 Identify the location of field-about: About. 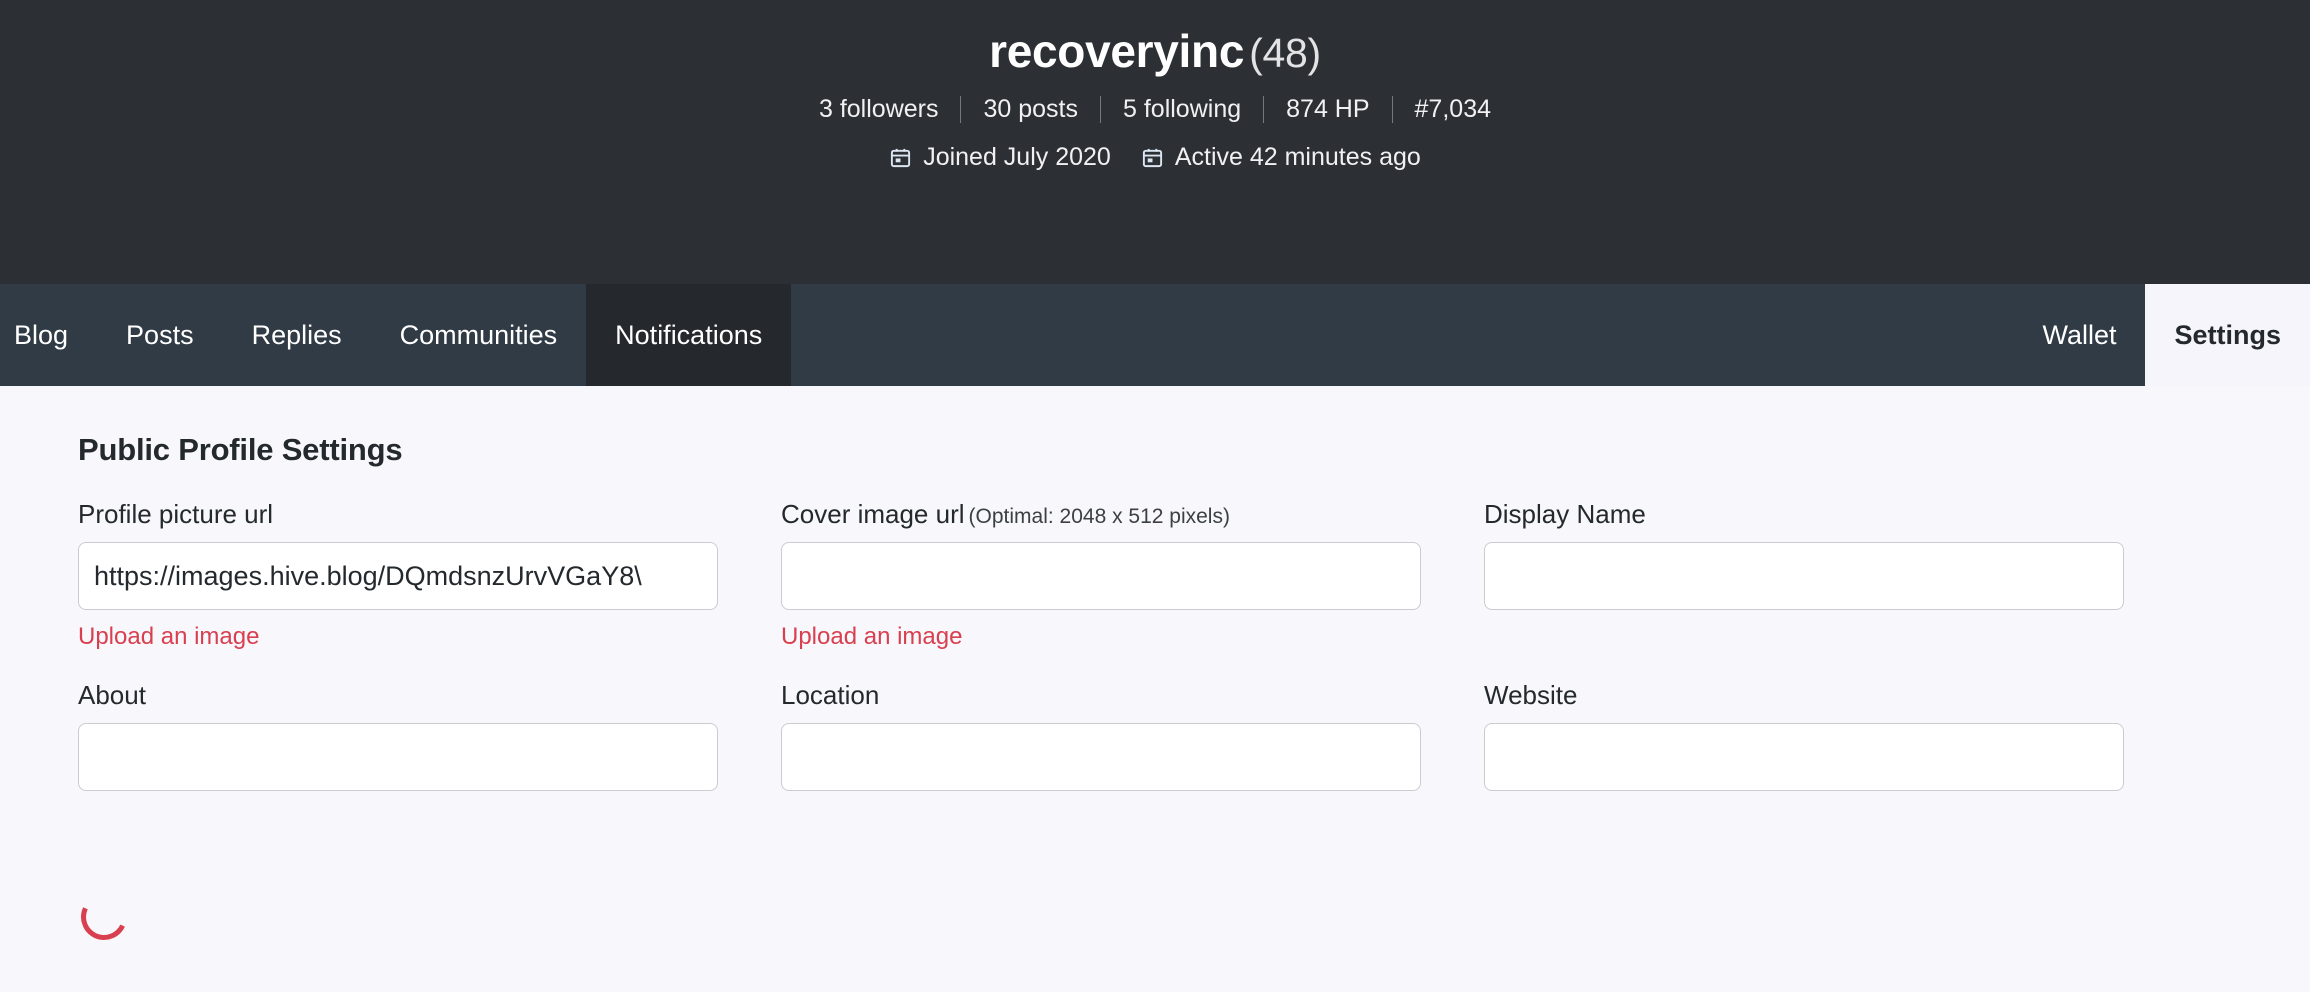
(398, 736).